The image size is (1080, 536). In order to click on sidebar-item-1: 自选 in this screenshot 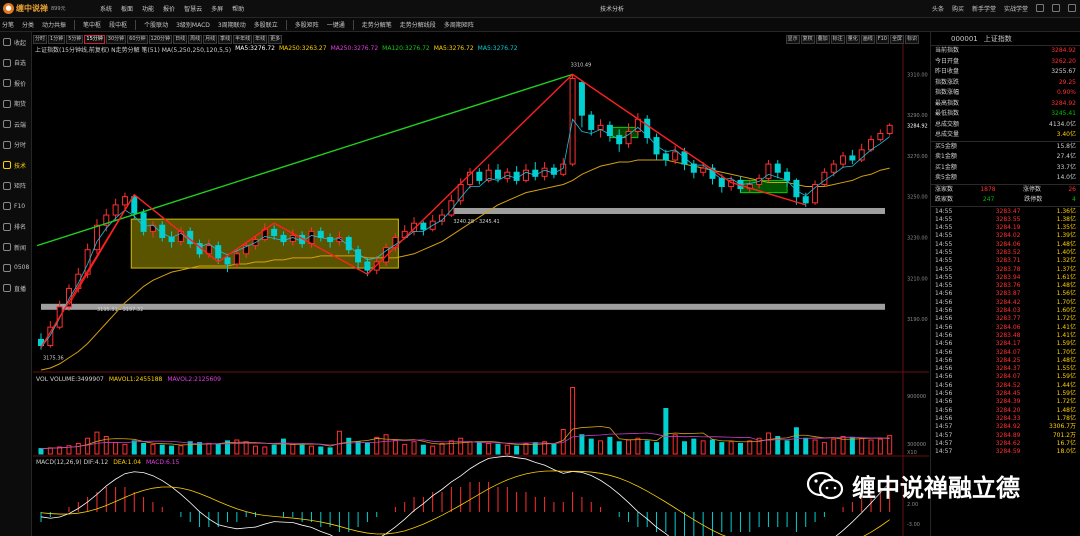, I will do `click(15, 63)`.